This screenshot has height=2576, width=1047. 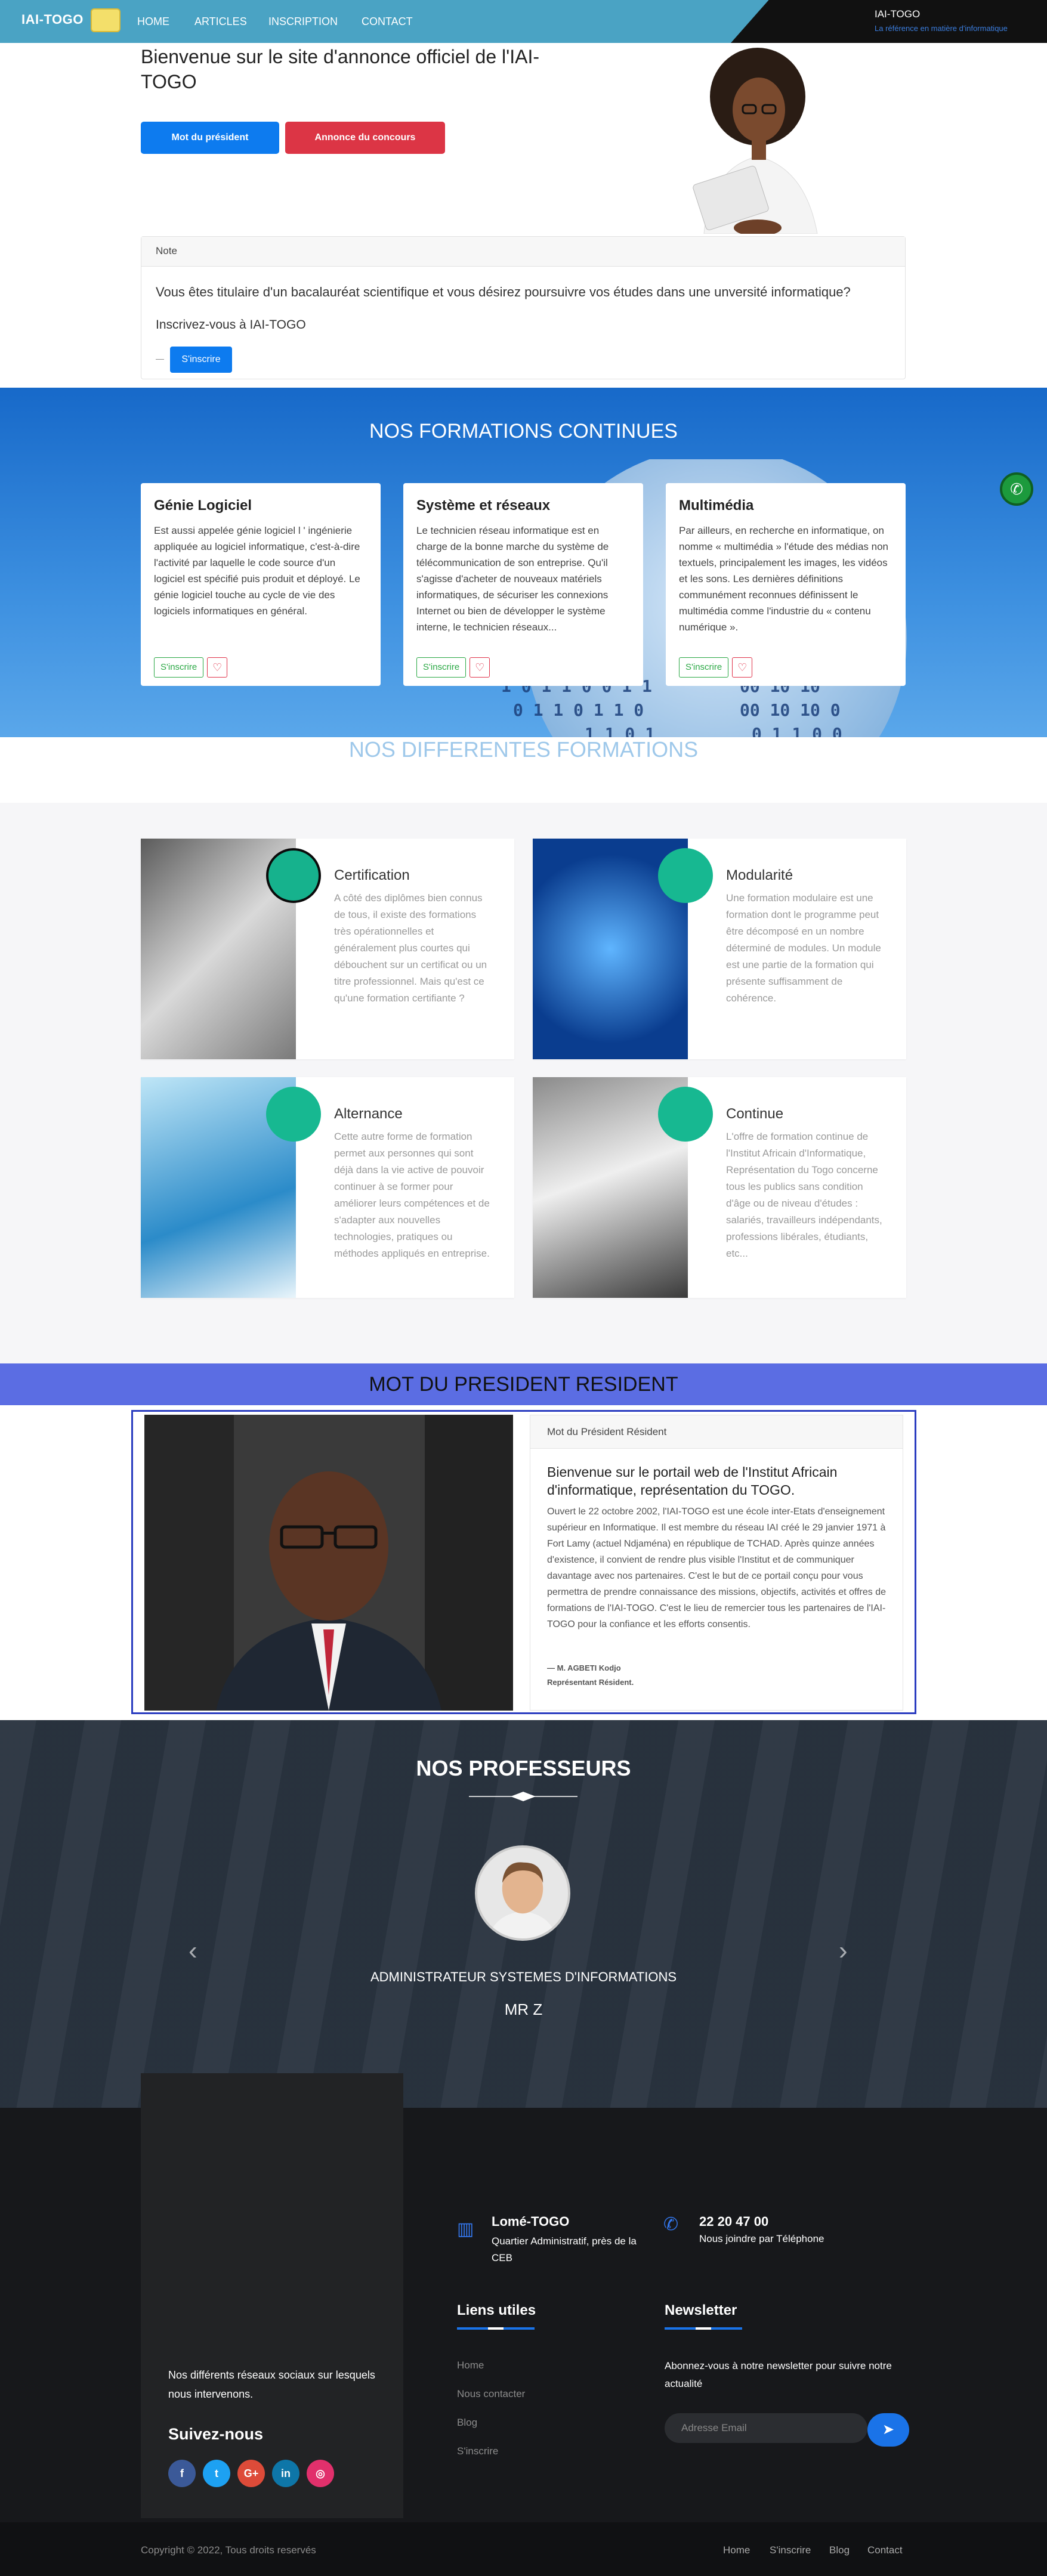 What do you see at coordinates (228, 2550) in the screenshot?
I see `copyright: Copyright © 2022, Tous droits reservés` at bounding box center [228, 2550].